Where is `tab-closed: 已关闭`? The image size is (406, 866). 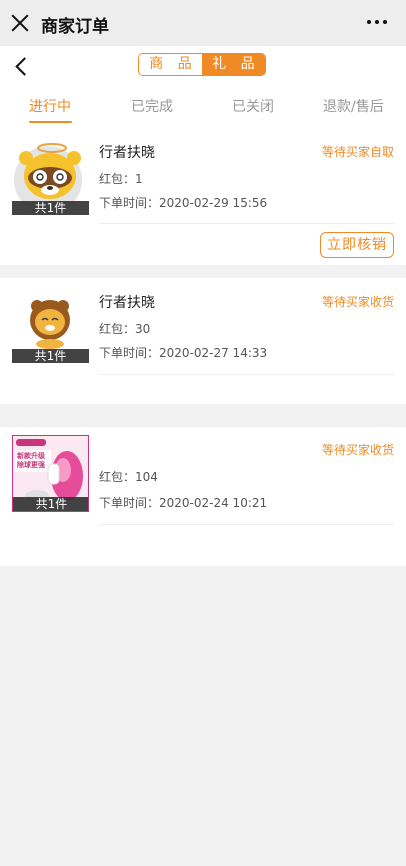
tab-closed: 已关闭 is located at coordinates (253, 106).